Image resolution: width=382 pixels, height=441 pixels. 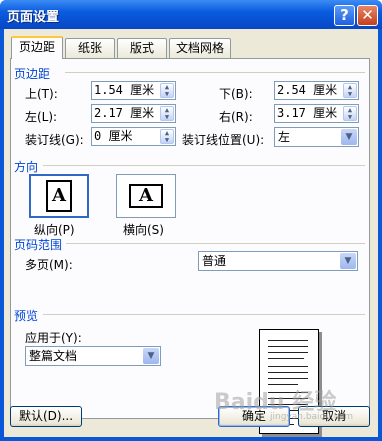 What do you see at coordinates (53, 338) in the screenshot?
I see `apply-to-label: 应用于(Y):` at bounding box center [53, 338].